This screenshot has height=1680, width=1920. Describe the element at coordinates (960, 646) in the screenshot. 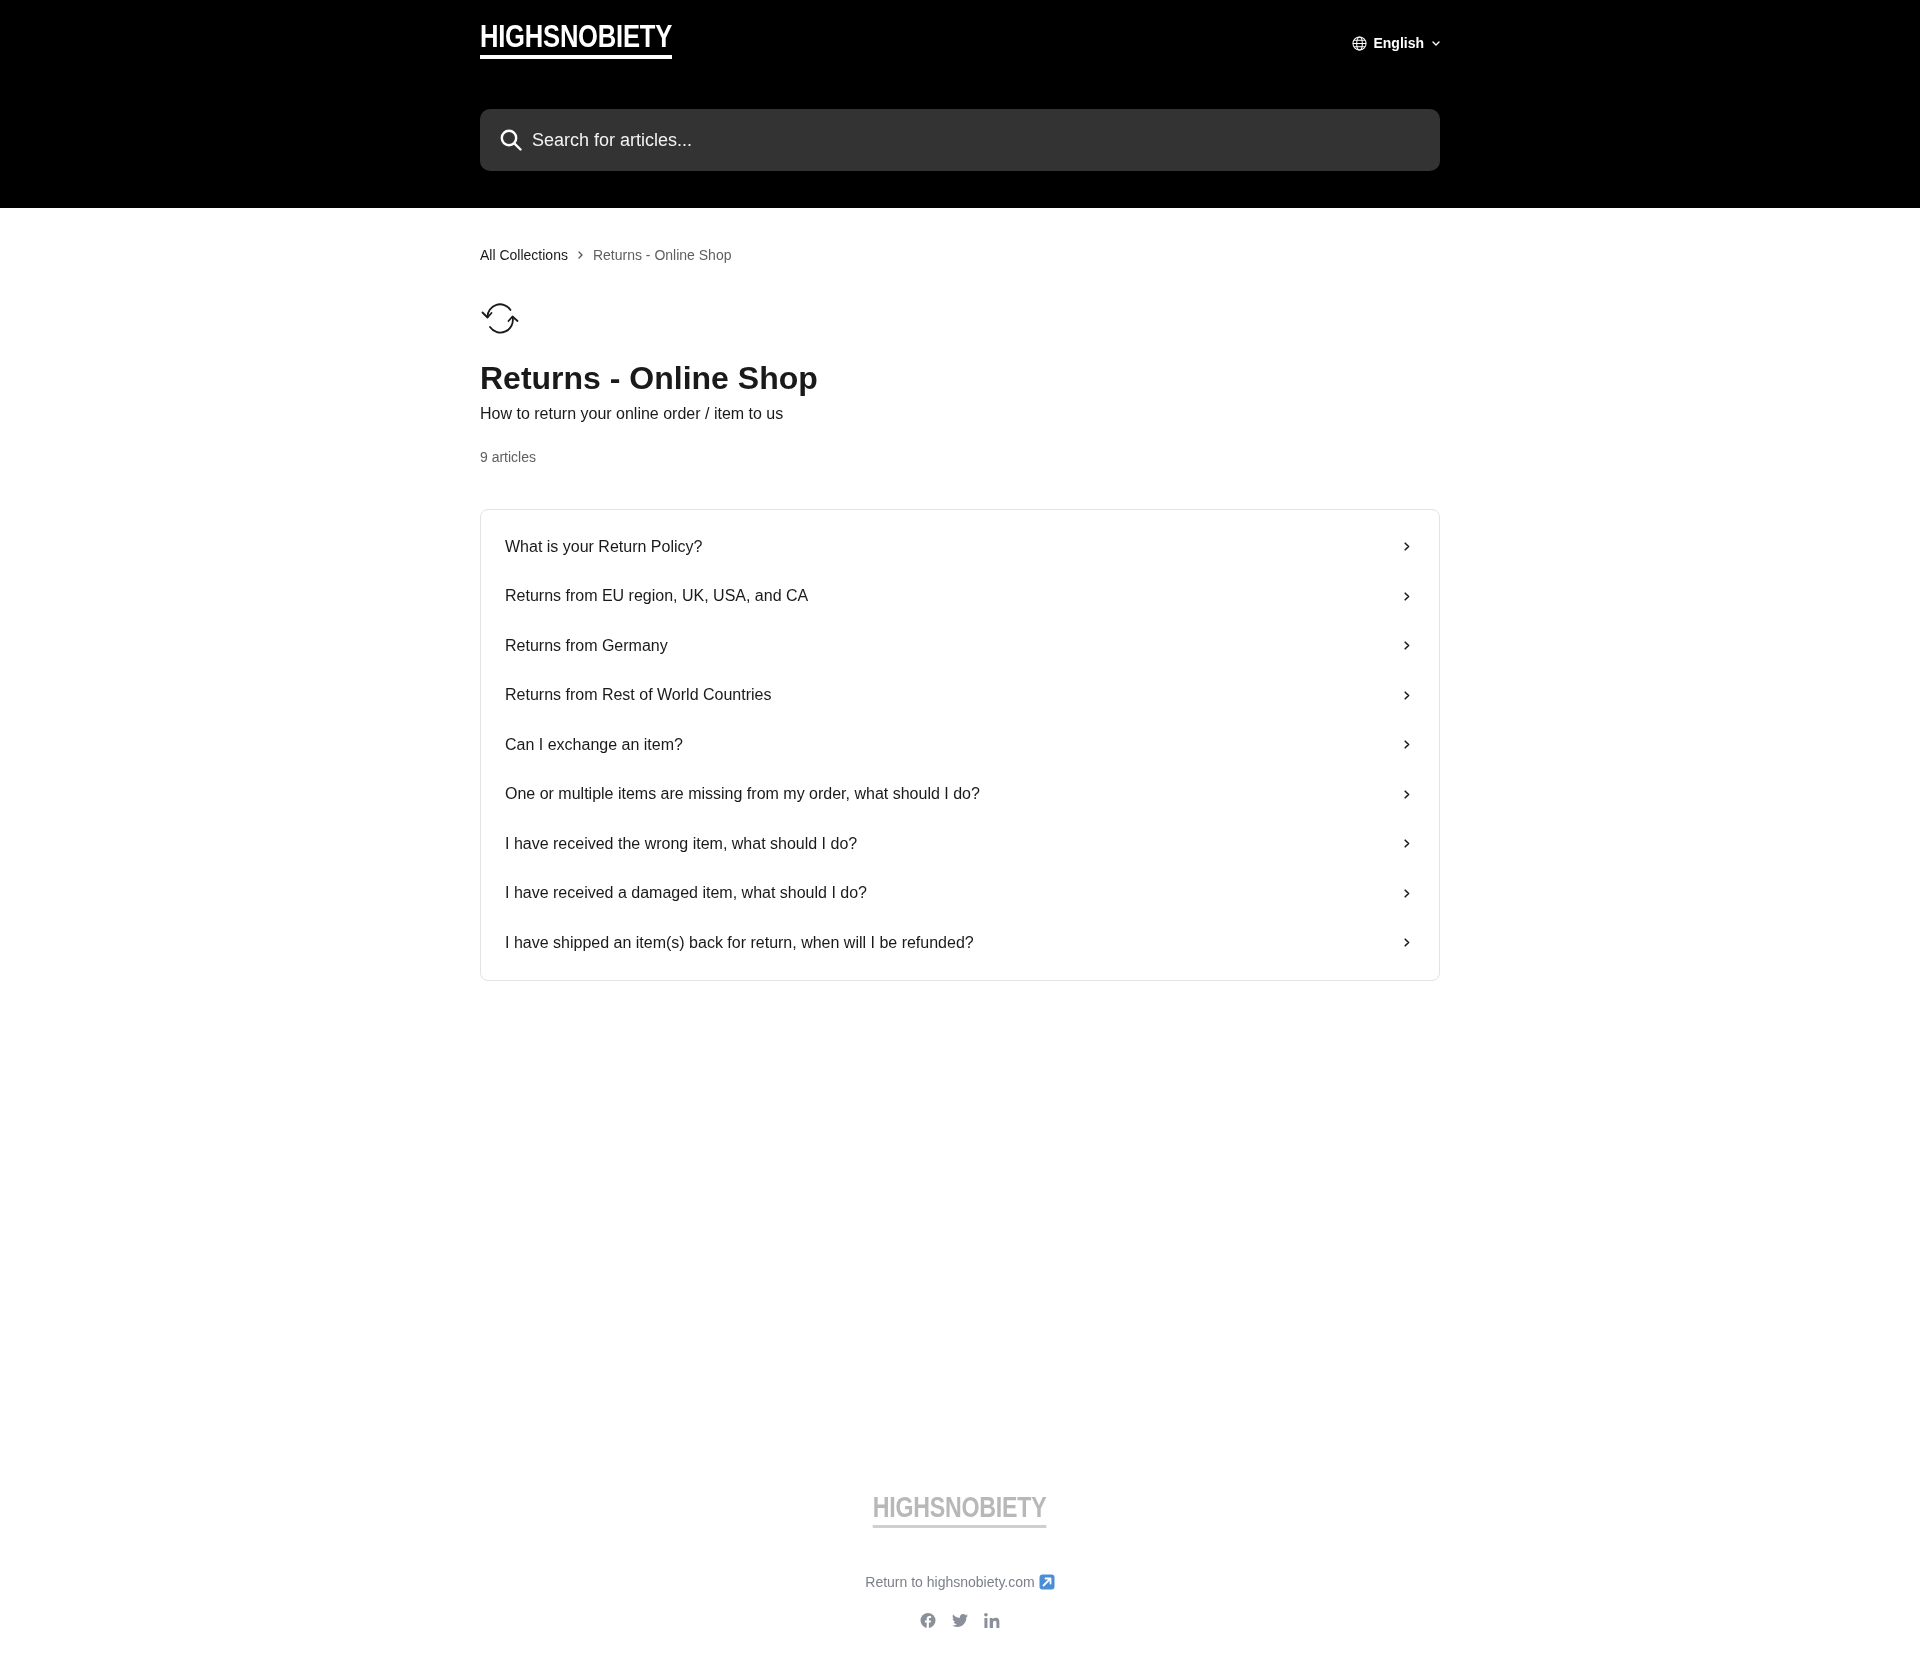

I see `article-link: Returns from Germany` at that location.